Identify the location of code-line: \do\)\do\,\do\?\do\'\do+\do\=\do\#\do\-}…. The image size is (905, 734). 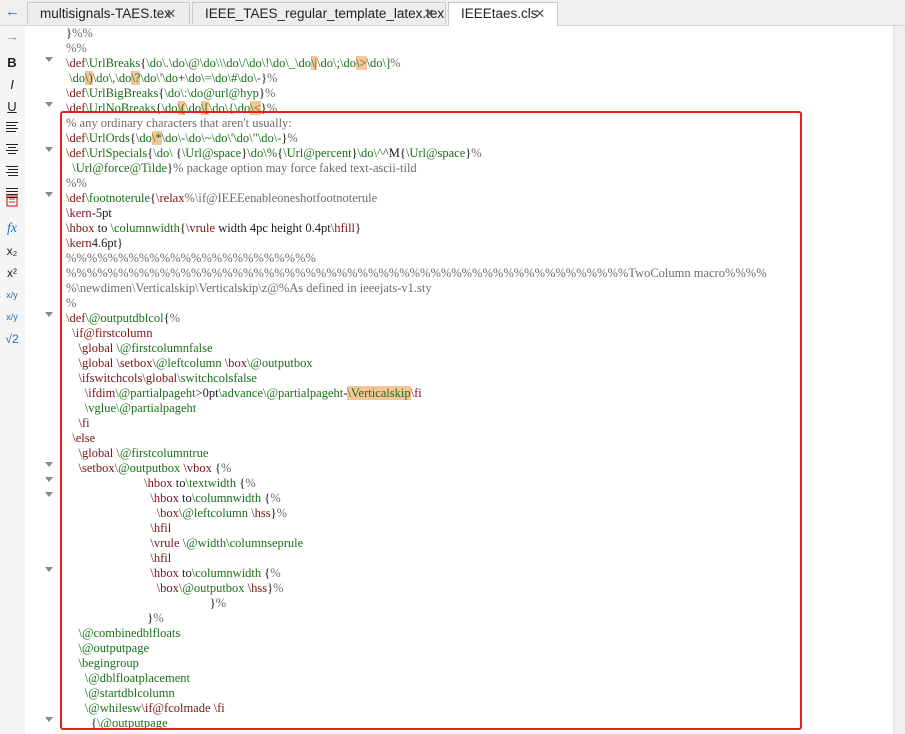
(173, 78).